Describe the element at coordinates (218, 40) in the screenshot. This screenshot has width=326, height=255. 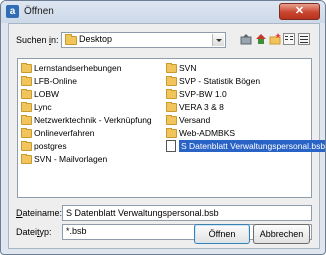
I see `chevron-down-icon` at that location.